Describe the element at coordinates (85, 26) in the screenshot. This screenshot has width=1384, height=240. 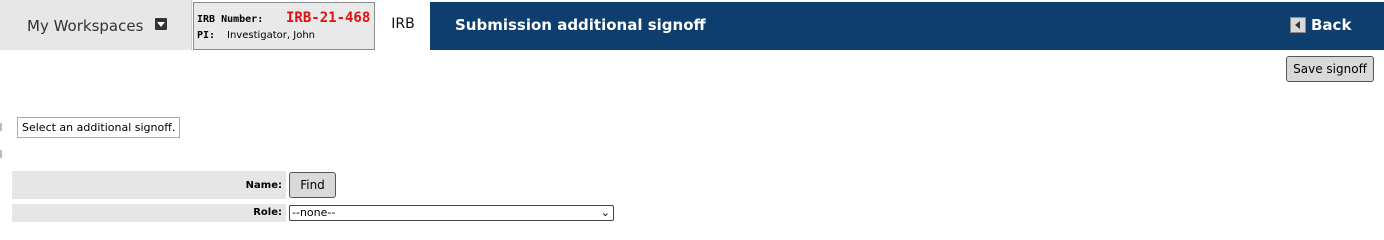
I see `my-workspaces-label: My Workspaces` at that location.